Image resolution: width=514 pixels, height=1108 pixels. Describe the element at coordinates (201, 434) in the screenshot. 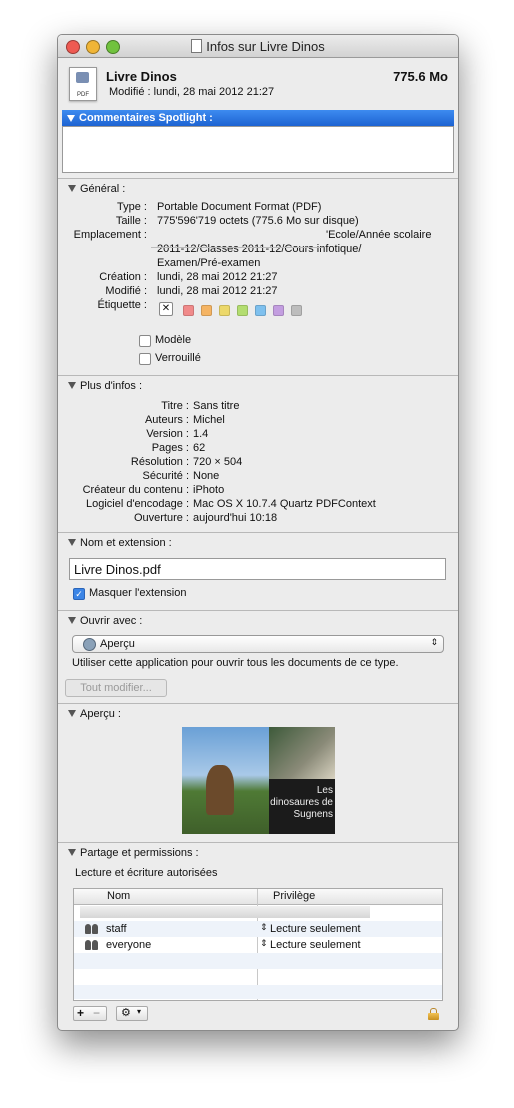

I see `more-info-value: 1.4` at that location.